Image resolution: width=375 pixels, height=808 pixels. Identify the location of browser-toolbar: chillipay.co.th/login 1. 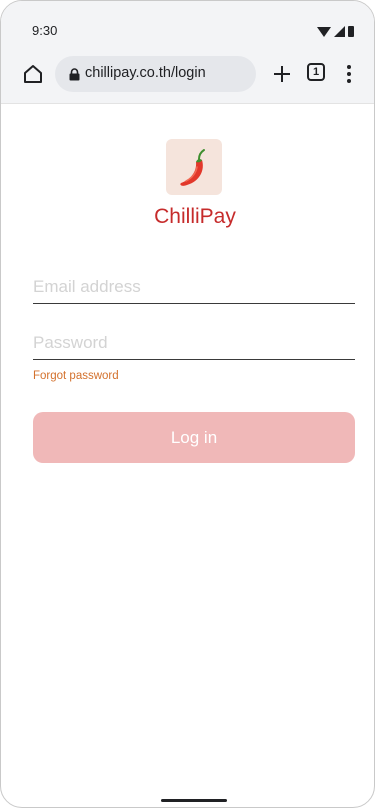
(187, 74).